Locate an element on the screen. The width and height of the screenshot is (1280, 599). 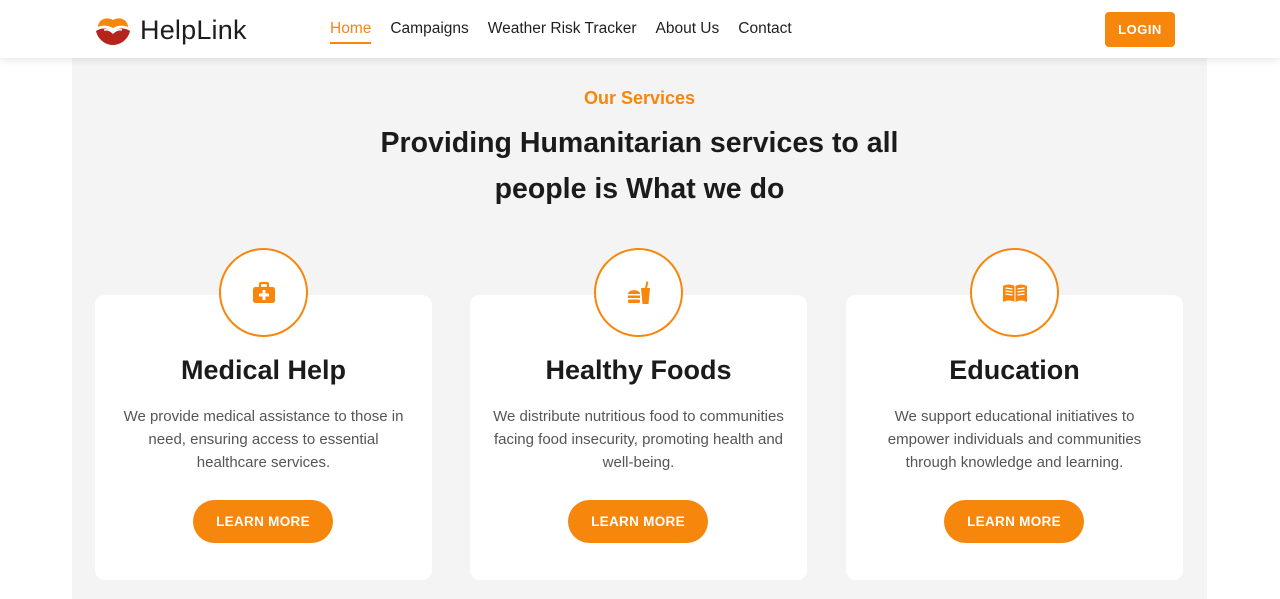
medical-kit-icon-badge is located at coordinates (263, 292).